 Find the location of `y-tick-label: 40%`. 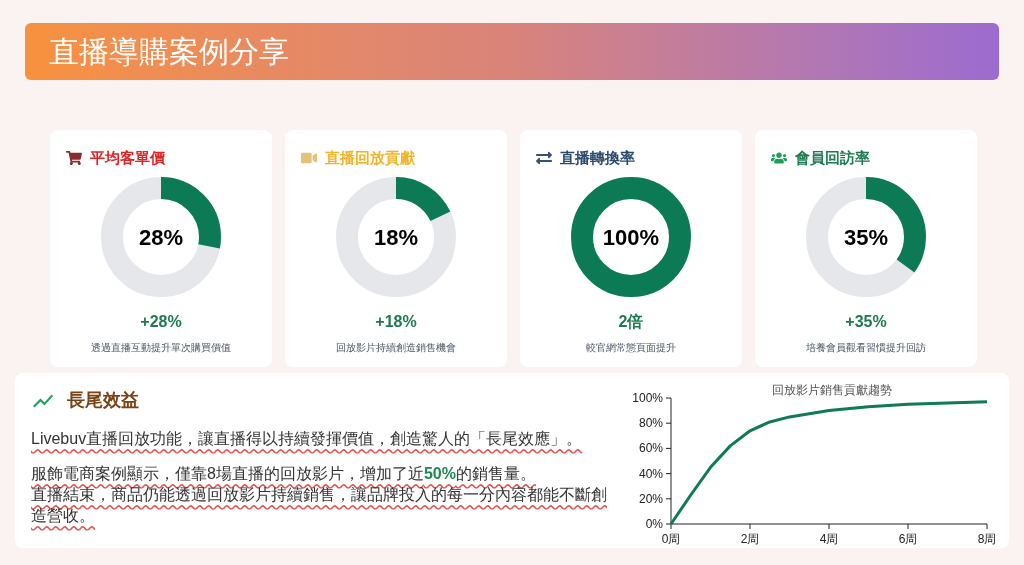

y-tick-label: 40% is located at coordinates (650, 473).